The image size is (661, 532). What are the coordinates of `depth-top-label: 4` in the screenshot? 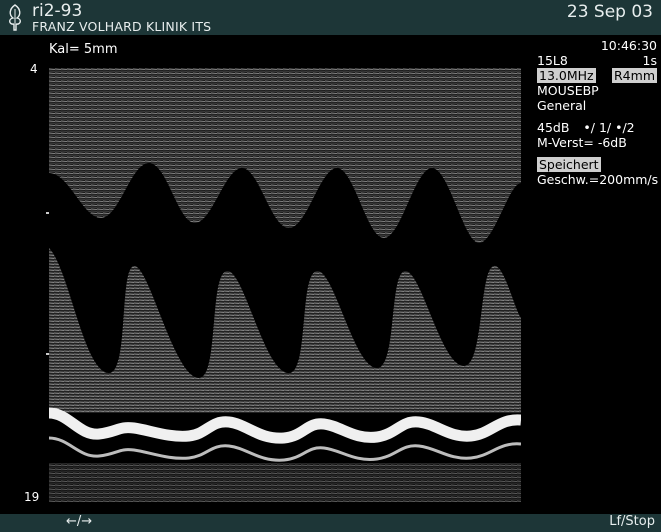 It's located at (34, 69).